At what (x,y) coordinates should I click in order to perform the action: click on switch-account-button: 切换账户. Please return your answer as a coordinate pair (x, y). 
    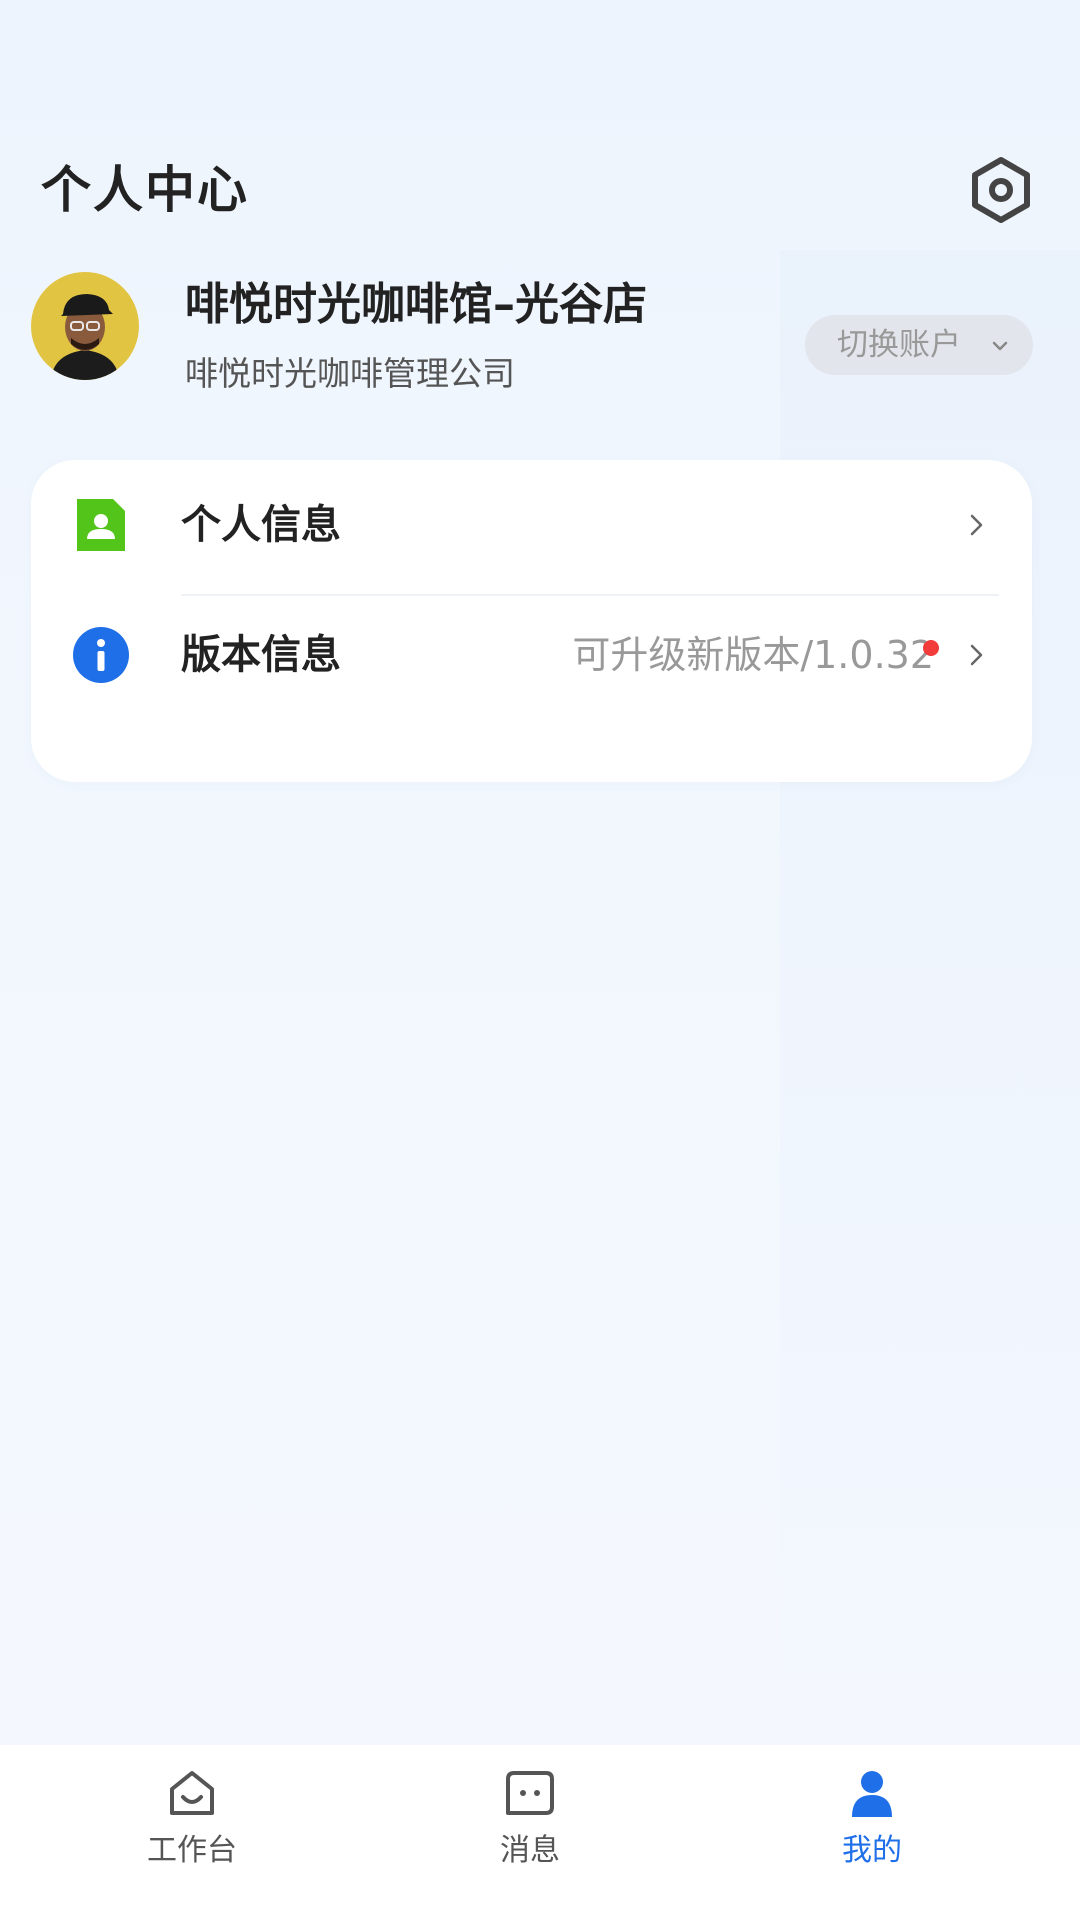
    Looking at the image, I should click on (919, 345).